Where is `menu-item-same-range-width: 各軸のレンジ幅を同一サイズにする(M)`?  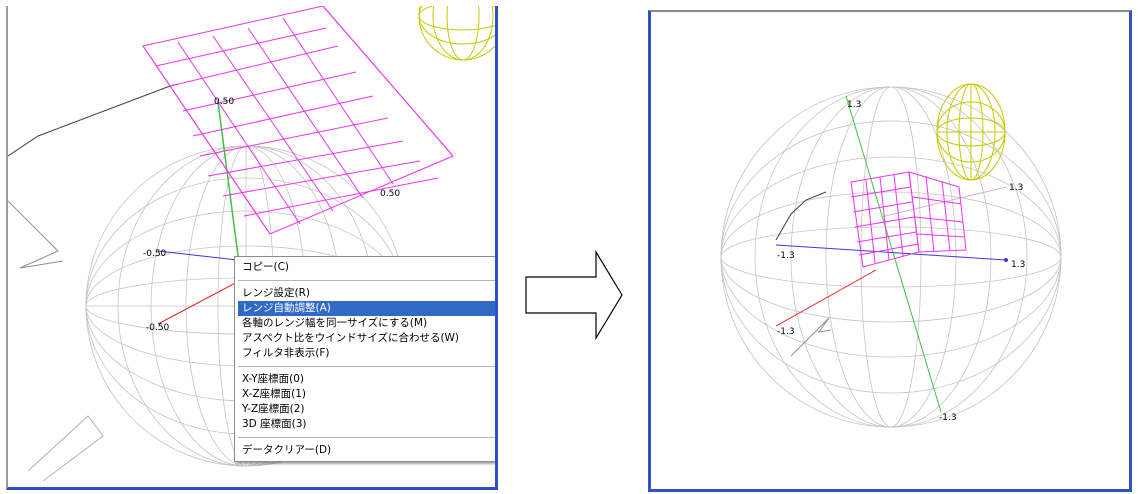
menu-item-same-range-width: 各軸のレンジ幅を同一サイズにする(M) is located at coordinates (366, 323).